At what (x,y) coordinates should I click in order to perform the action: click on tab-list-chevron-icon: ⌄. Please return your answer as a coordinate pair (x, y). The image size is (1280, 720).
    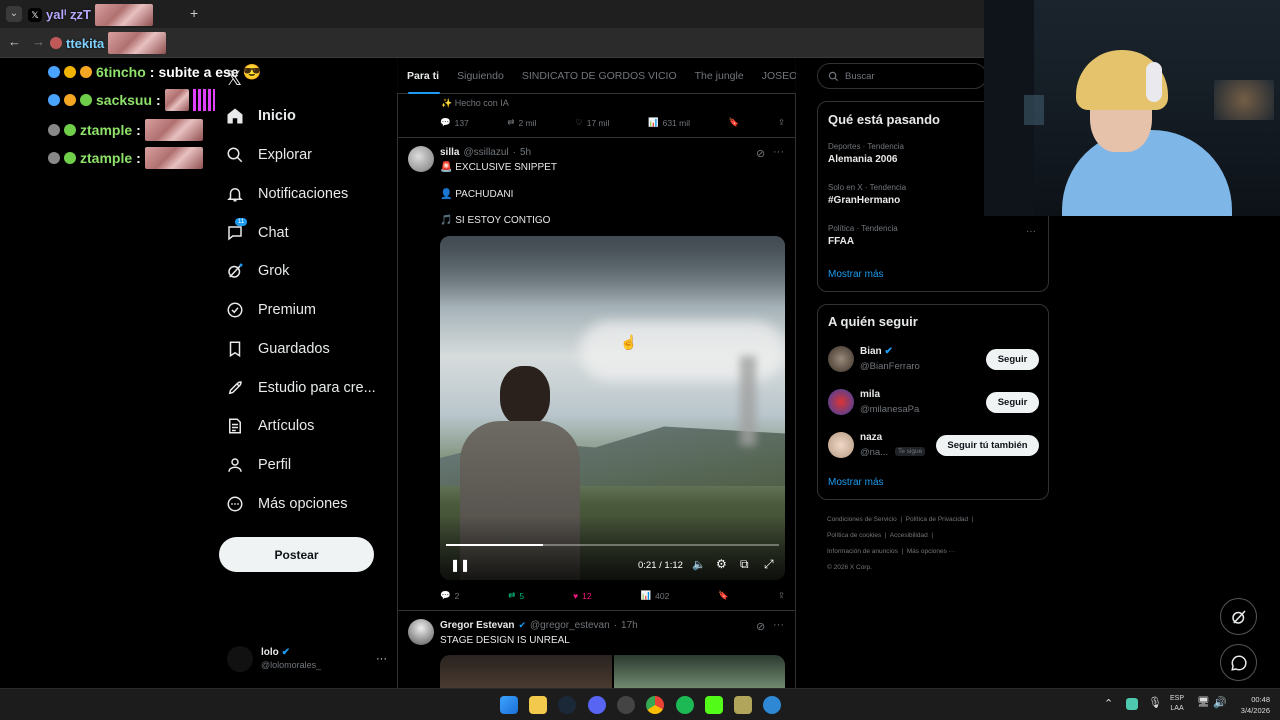
    Looking at the image, I should click on (14, 14).